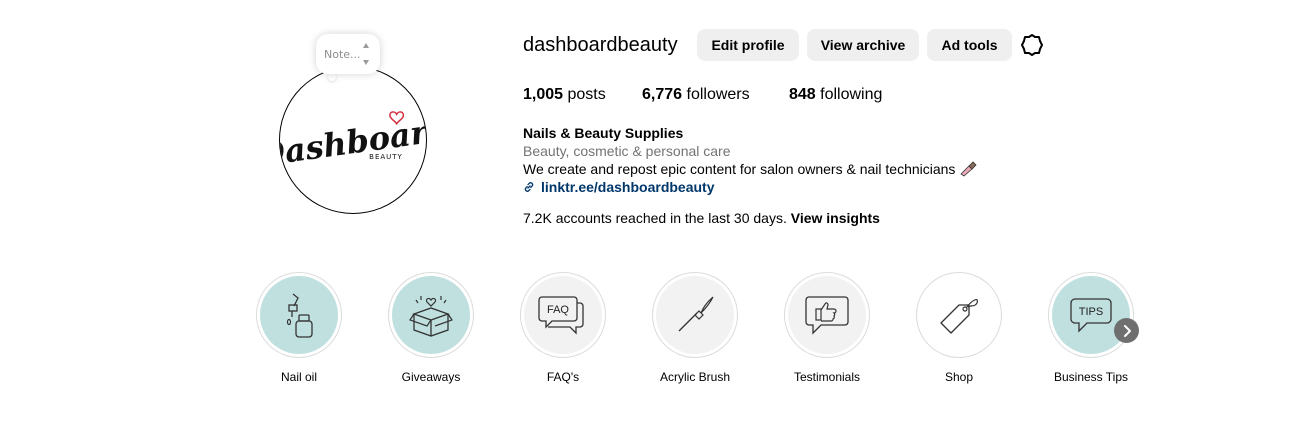 The width and height of the screenshot is (1301, 433). What do you see at coordinates (299, 315) in the screenshot?
I see `nail-oil-bottle-icon` at bounding box center [299, 315].